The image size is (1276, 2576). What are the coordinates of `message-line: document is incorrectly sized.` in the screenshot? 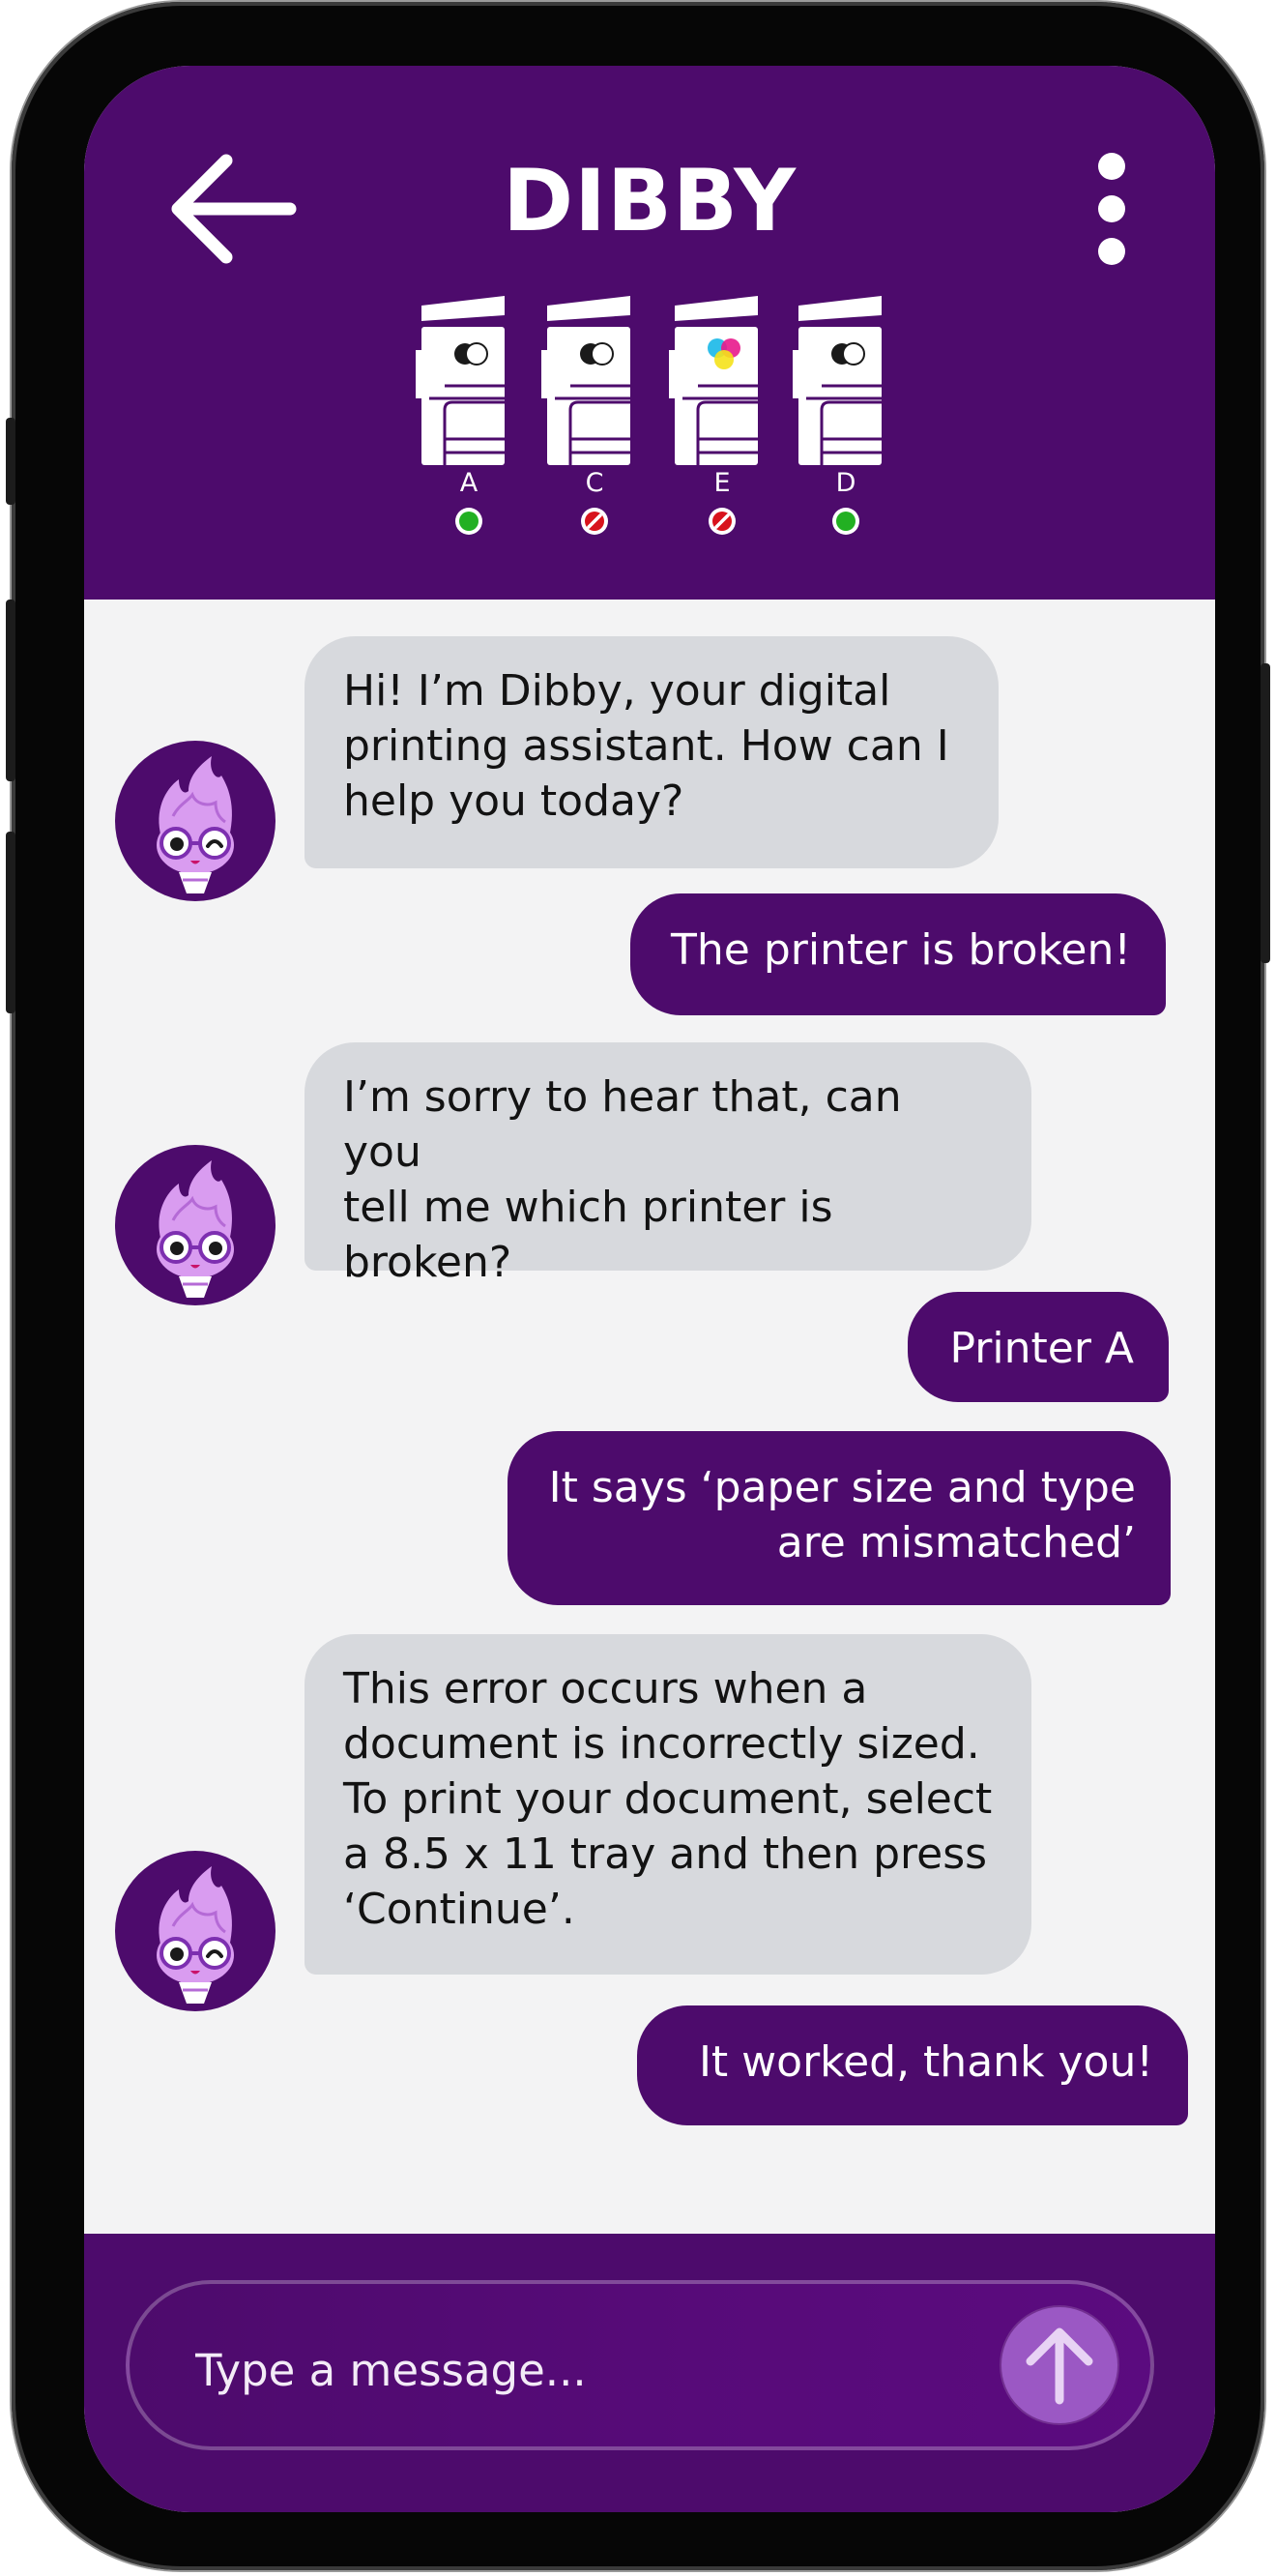 It's located at (662, 1744).